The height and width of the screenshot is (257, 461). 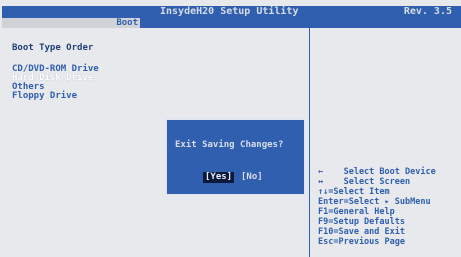 I want to click on title-bar: InsydeH20 Setup Utility Rev. 3.5, so click(x=231, y=12).